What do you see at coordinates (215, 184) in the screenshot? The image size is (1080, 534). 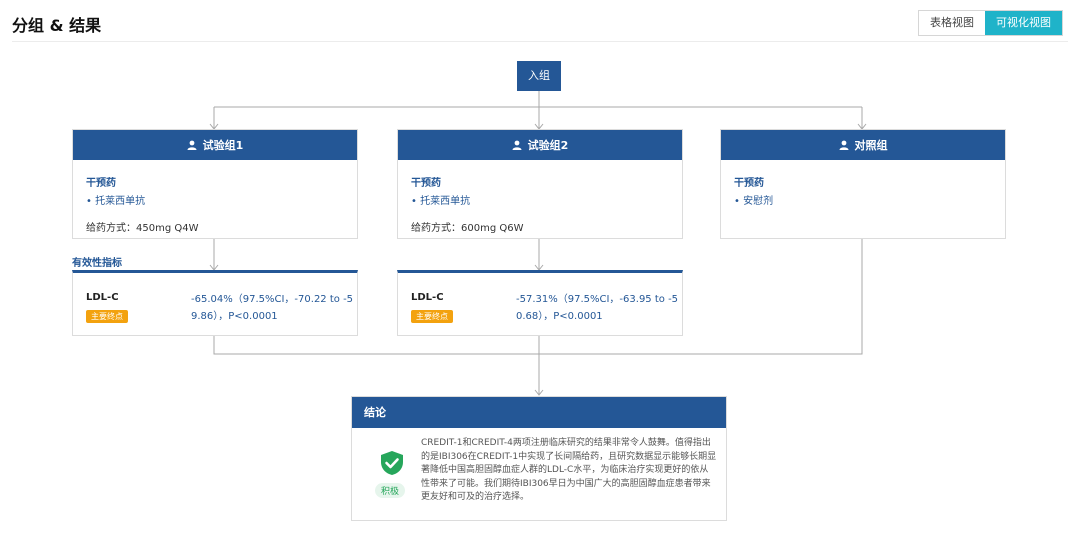 I see `group-card-1: 试验组1 干预药 • 托莱西单抗 给药方式：450mg Q4W` at bounding box center [215, 184].